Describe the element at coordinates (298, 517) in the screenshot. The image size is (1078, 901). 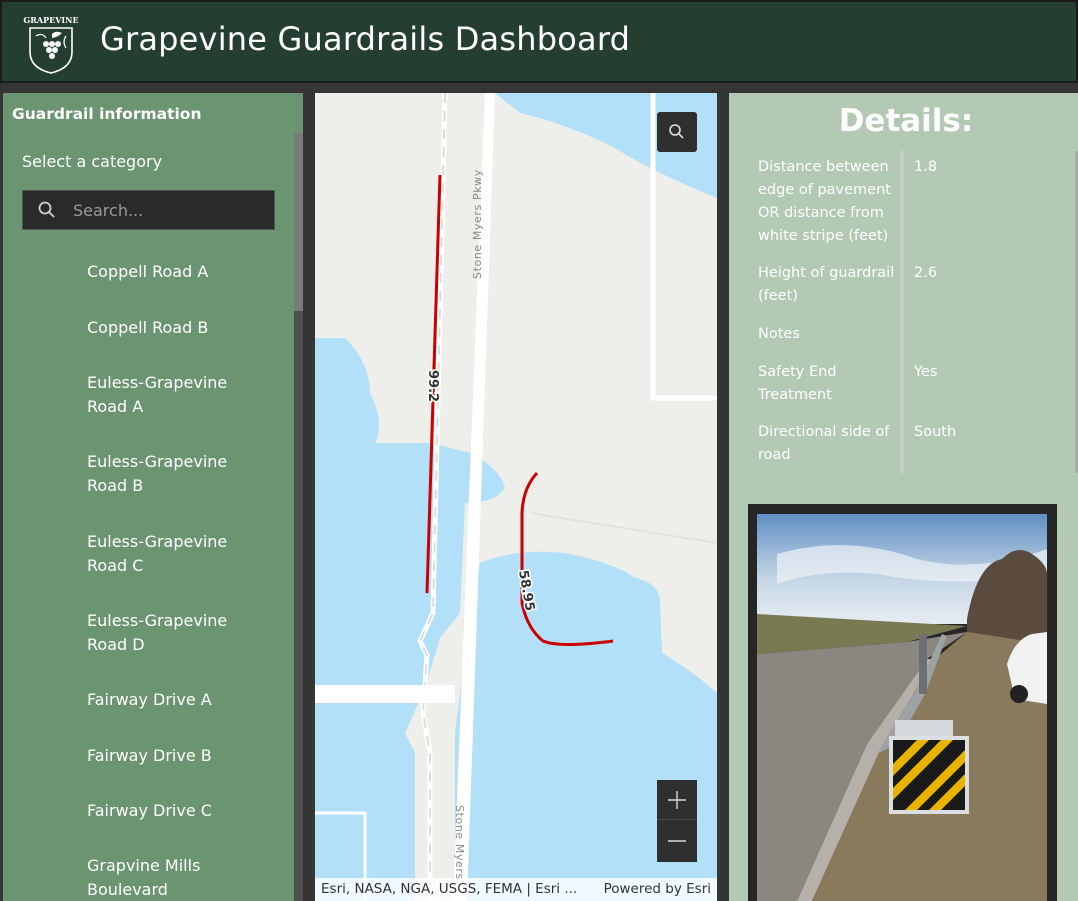
I see `list-scrollbar` at that location.